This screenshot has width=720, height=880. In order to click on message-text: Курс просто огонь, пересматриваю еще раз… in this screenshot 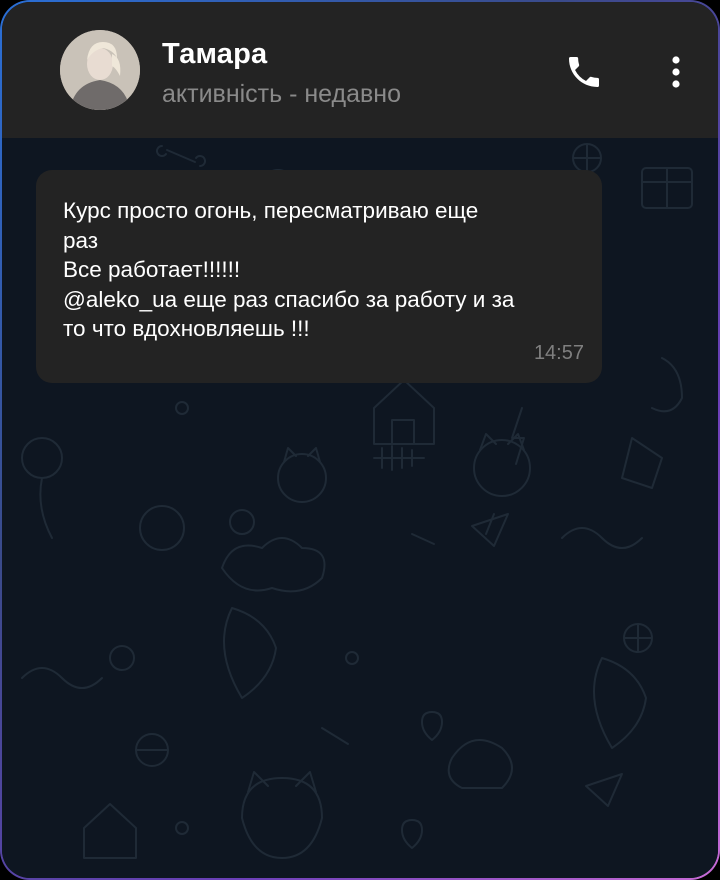, I will do `click(289, 269)`.